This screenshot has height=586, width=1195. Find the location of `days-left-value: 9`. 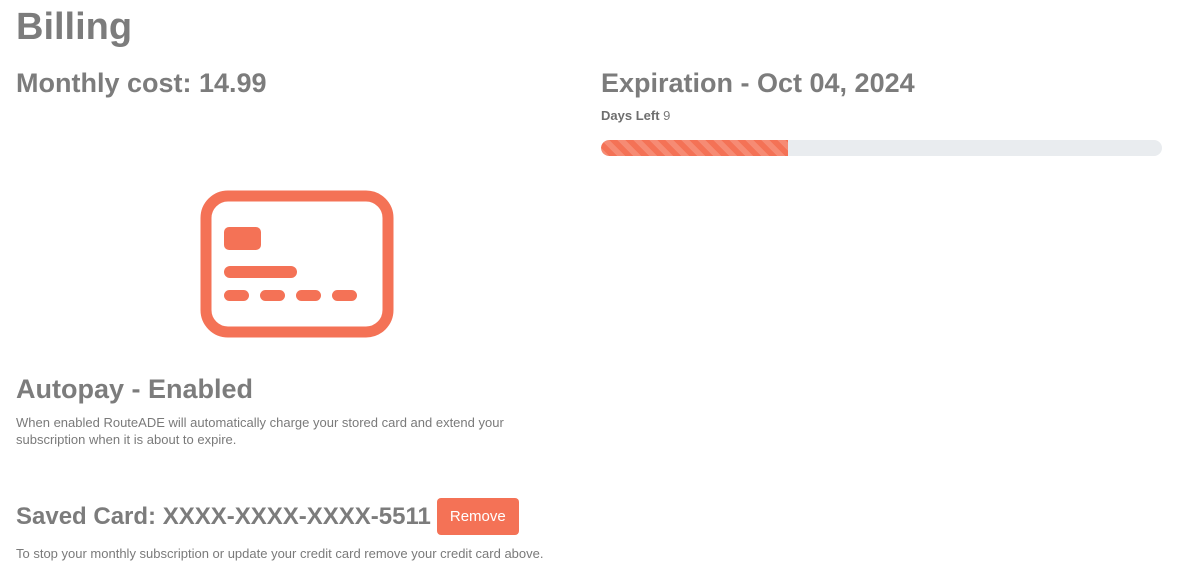

days-left-value: 9 is located at coordinates (667, 115).